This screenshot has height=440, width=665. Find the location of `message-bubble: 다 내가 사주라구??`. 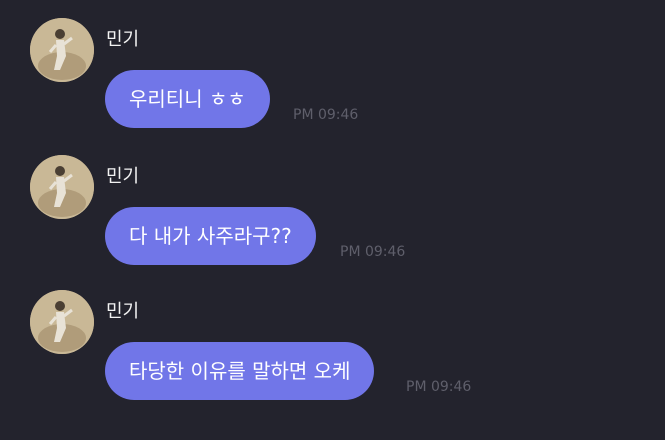

message-bubble: 다 내가 사주라구?? is located at coordinates (210, 236).